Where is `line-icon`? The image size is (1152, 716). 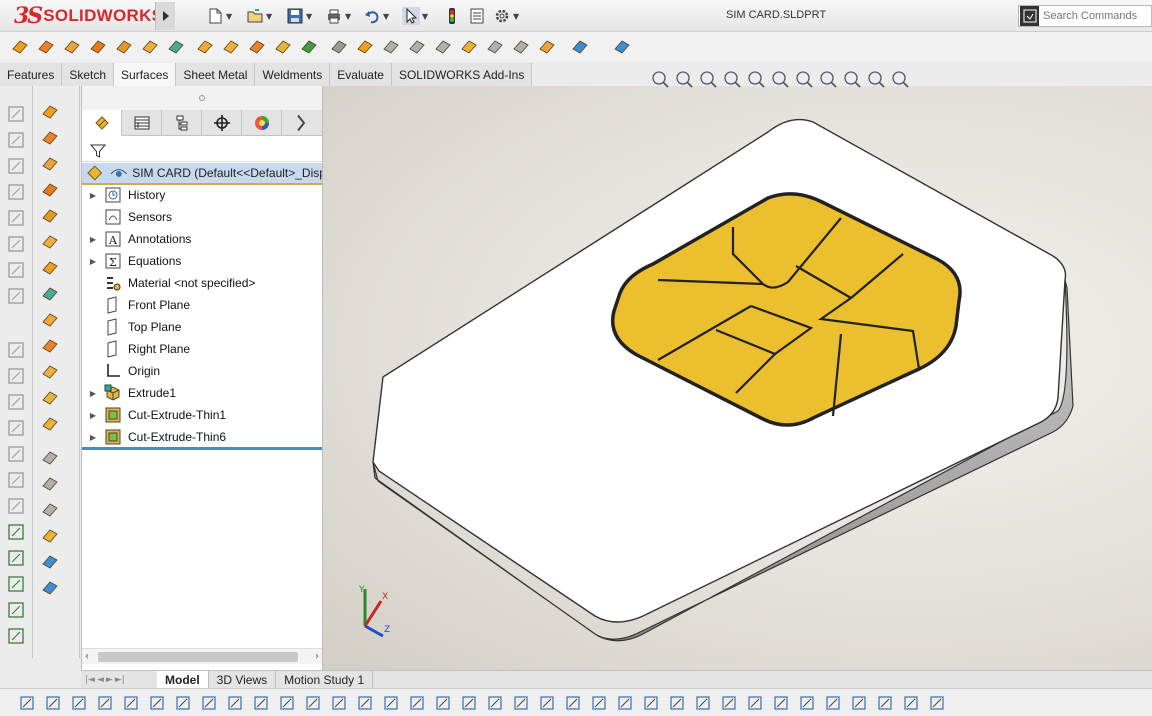
line-icon is located at coordinates (183, 703).